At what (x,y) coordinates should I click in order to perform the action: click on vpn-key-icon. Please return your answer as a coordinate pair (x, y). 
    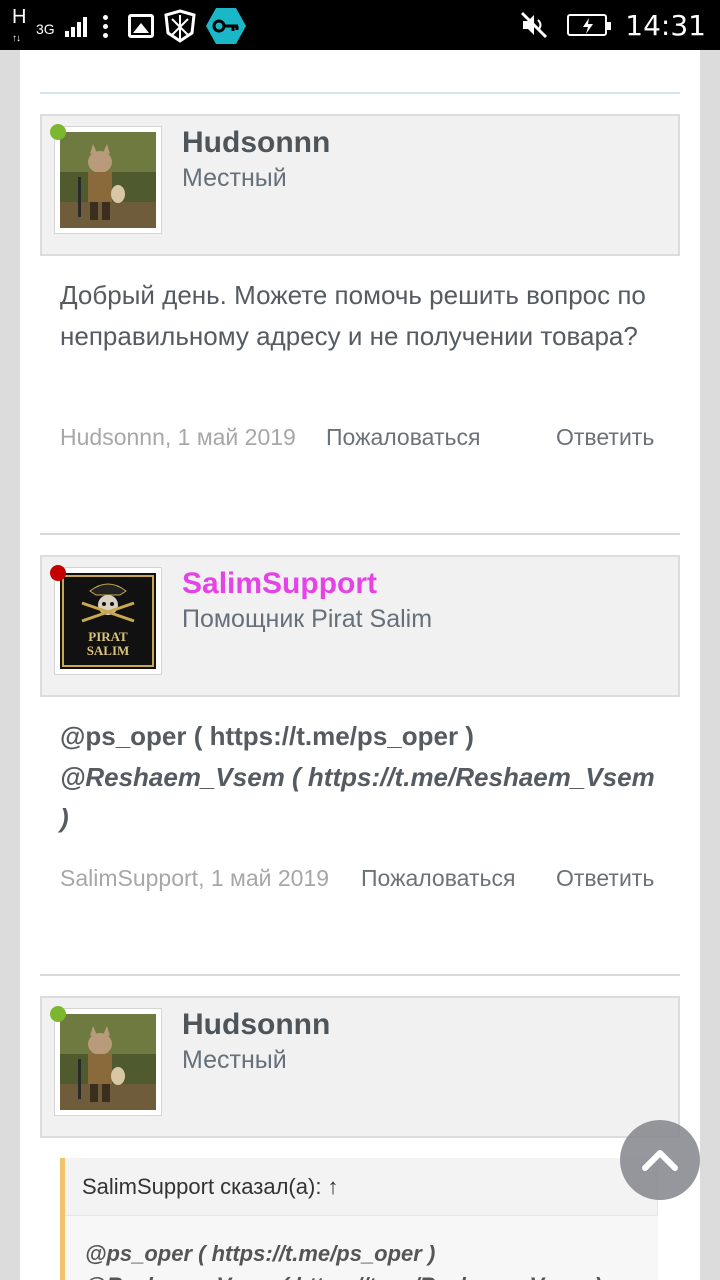
    Looking at the image, I should click on (225, 26).